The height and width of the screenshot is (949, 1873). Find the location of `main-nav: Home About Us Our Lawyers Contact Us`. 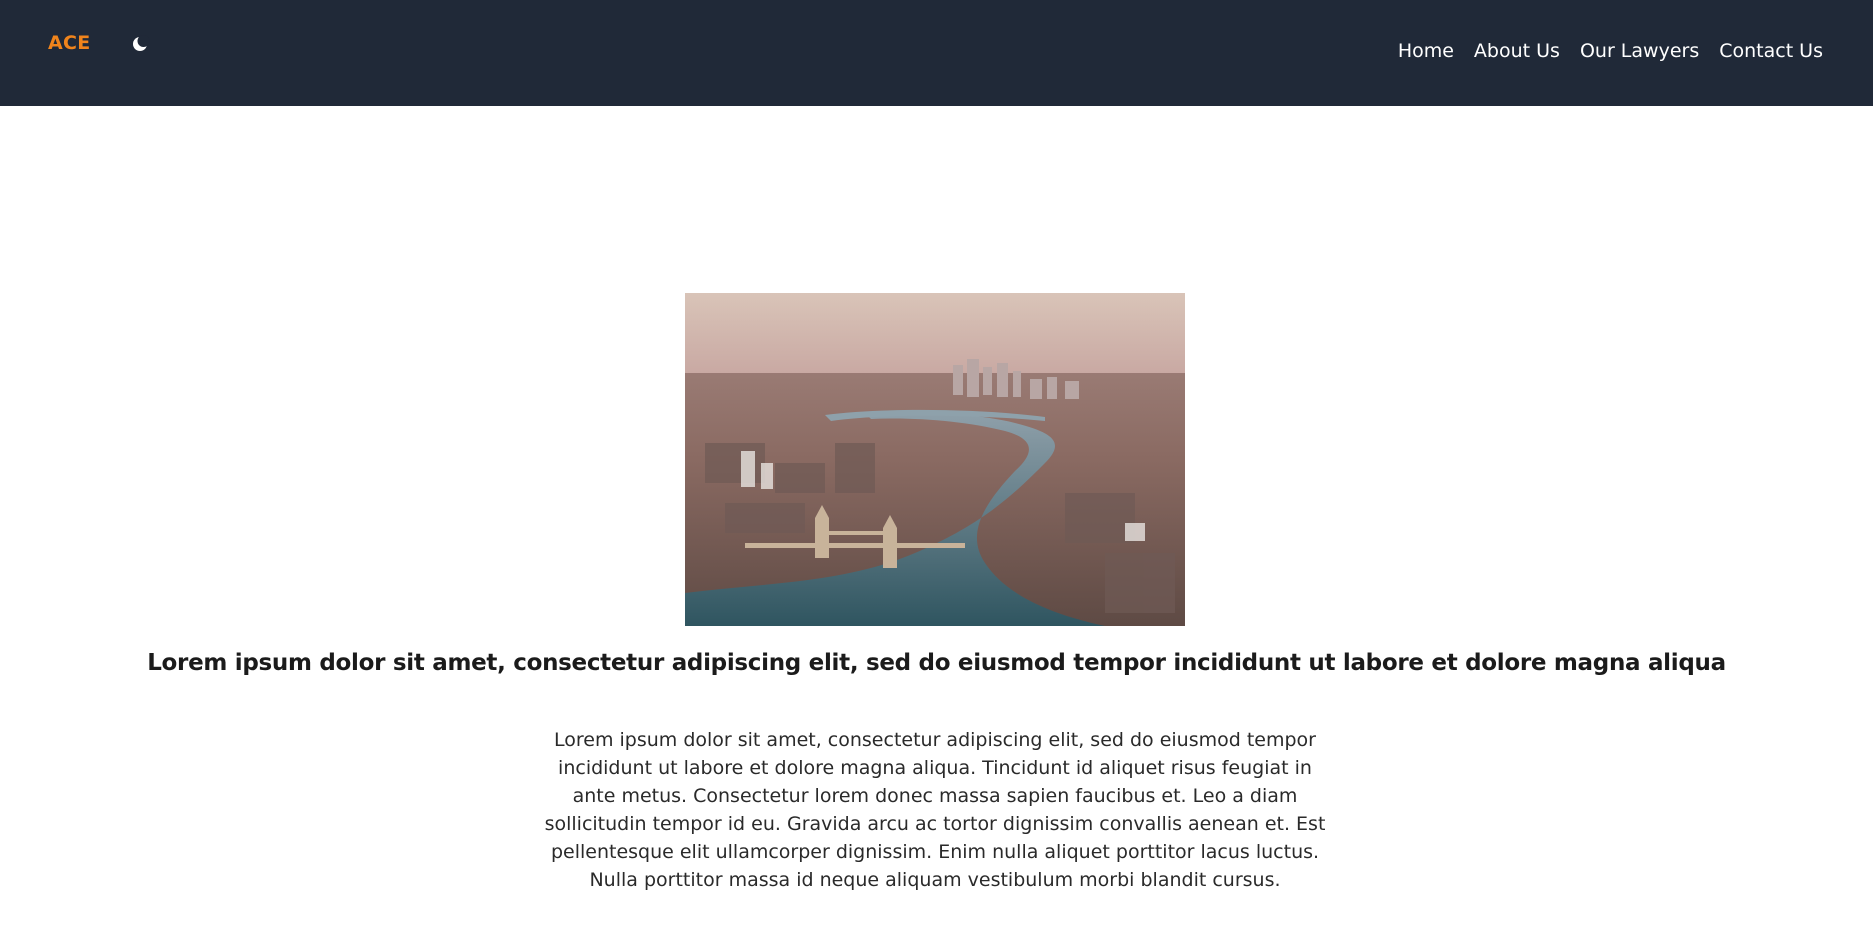

main-nav: Home About Us Our Lawyers Contact Us is located at coordinates (1610, 51).